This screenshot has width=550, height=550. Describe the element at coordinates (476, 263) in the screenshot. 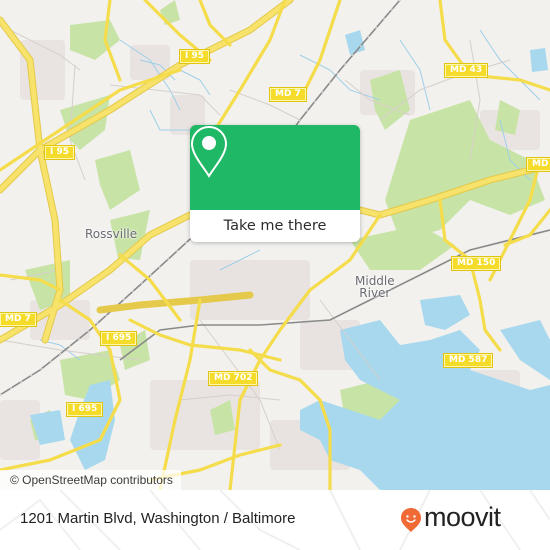

I see `route-shield-md150: MD 150` at that location.